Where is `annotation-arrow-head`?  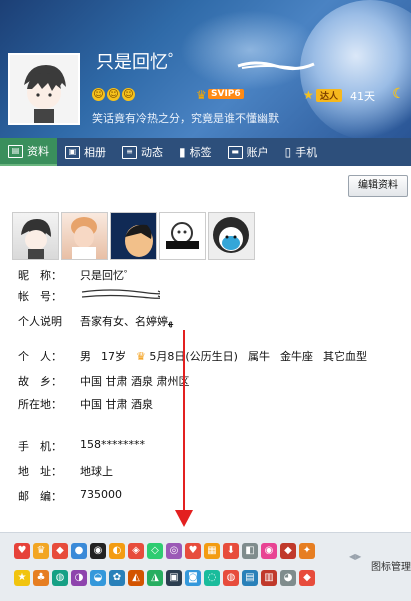
annotation-arrow-head is located at coordinates (184, 518).